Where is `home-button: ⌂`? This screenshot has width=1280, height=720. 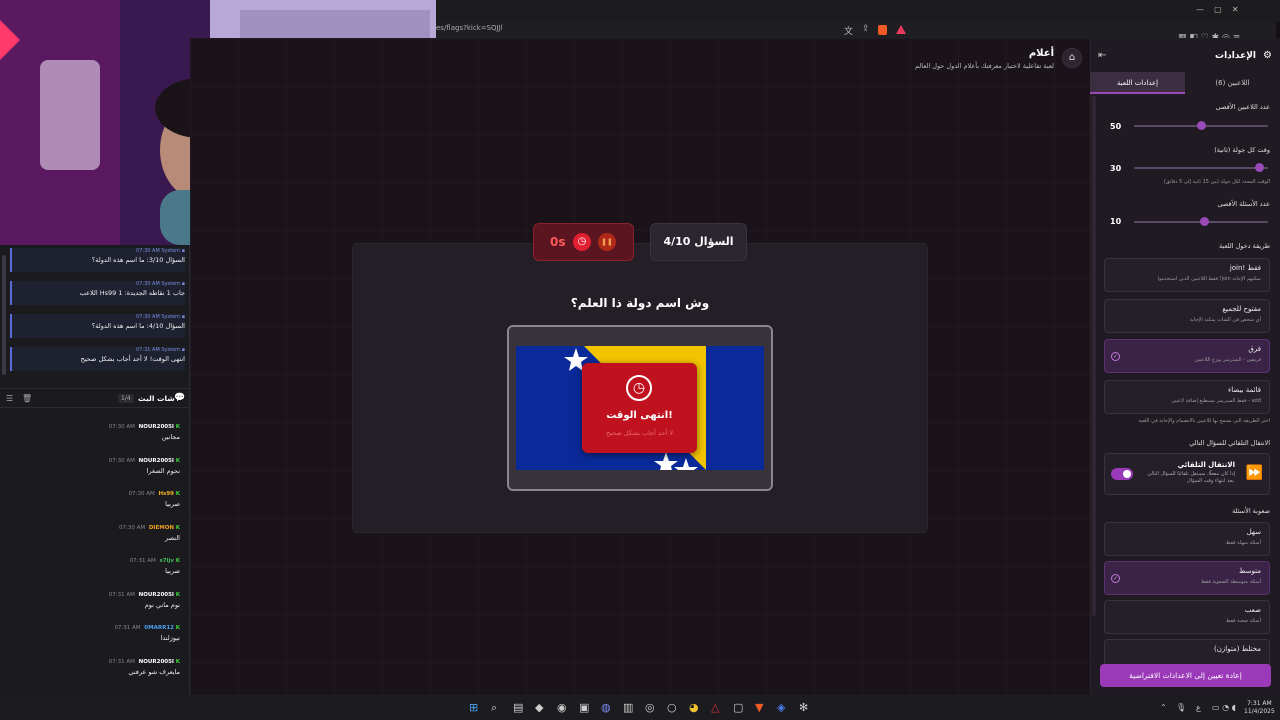 home-button: ⌂ is located at coordinates (1072, 58).